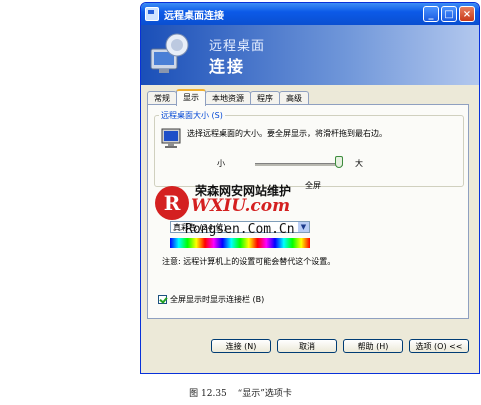  Describe the element at coordinates (310, 14) in the screenshot. I see `title-bar: 远程桌面连接 _ □ ×` at that location.